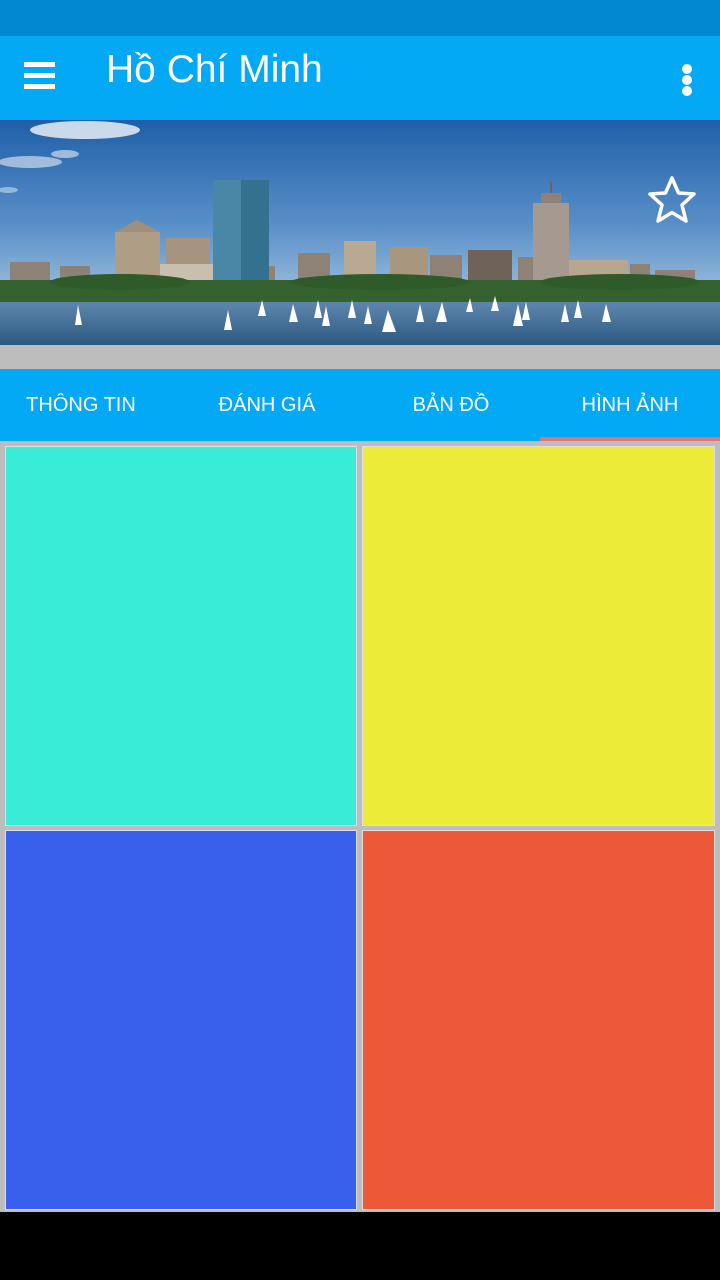 The width and height of the screenshot is (720, 1280). What do you see at coordinates (360, 405) in the screenshot?
I see `tab-bar: THÔNG TIN ĐÁNH GIÁ BẢN ĐỒ HÌNH ẢNH` at bounding box center [360, 405].